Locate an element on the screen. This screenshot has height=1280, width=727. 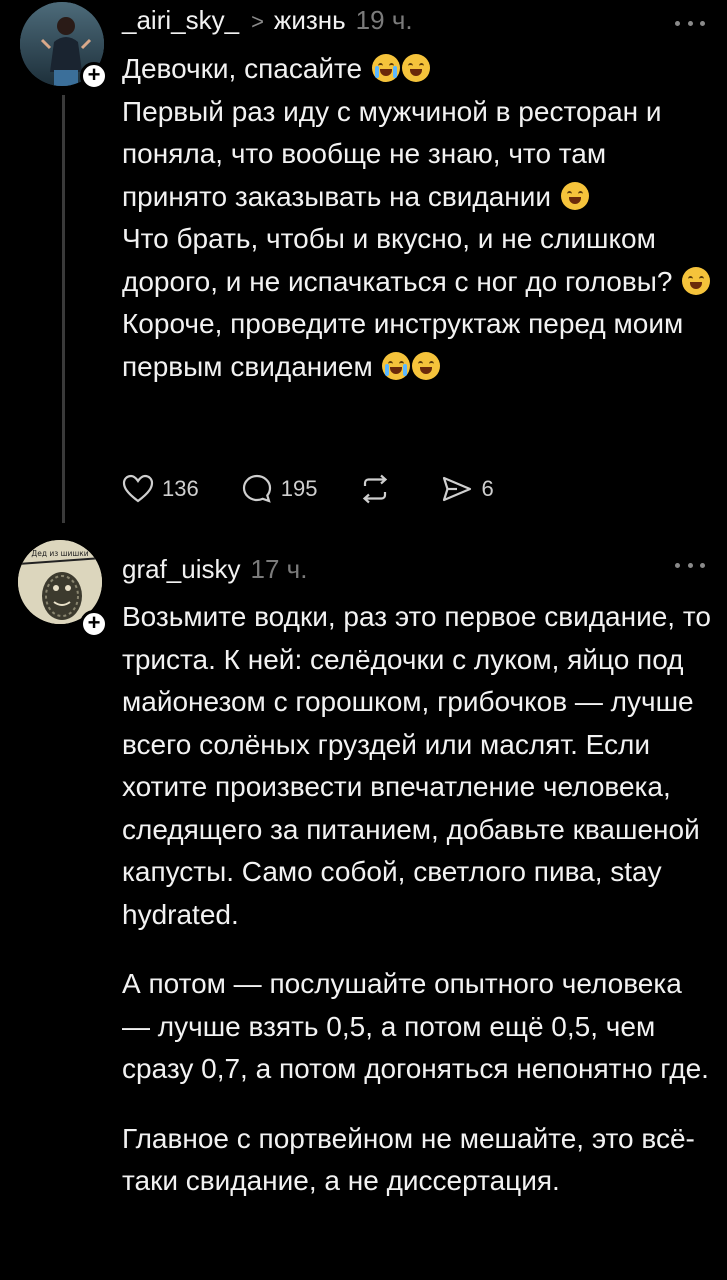
timestamp: 17 ч. is located at coordinates (279, 569).